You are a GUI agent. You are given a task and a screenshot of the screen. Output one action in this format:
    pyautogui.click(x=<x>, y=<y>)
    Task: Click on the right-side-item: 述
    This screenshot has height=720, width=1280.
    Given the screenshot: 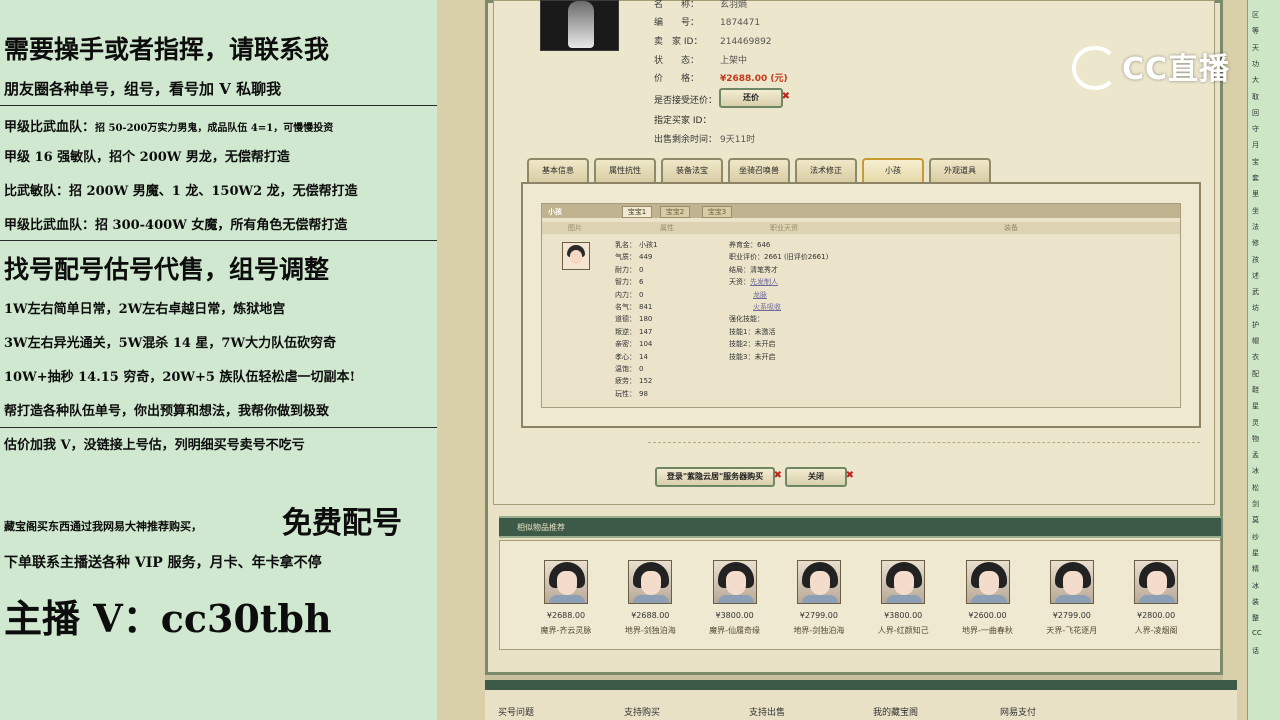 What is the action you would take?
    pyautogui.click(x=1255, y=276)
    